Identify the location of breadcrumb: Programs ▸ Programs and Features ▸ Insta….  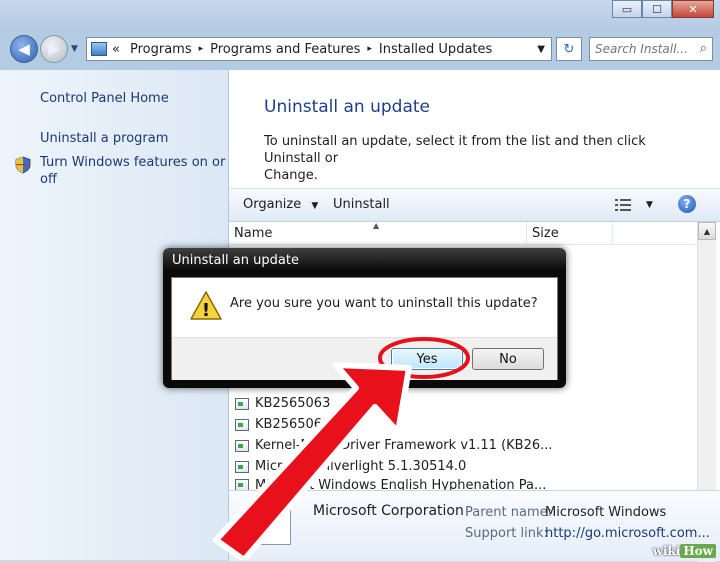
(308, 49).